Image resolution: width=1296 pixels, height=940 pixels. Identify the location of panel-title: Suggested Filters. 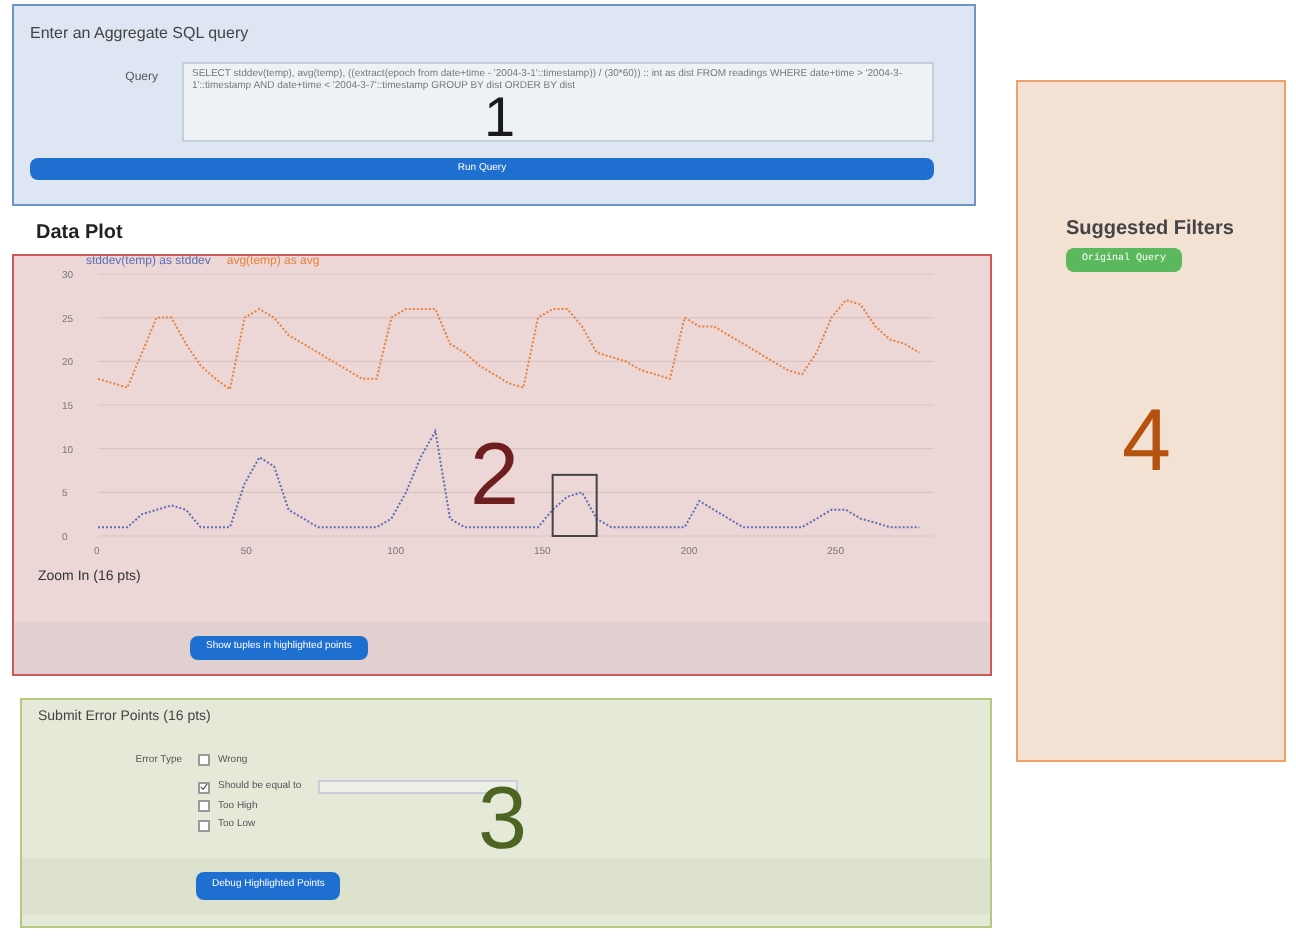
(1151, 230).